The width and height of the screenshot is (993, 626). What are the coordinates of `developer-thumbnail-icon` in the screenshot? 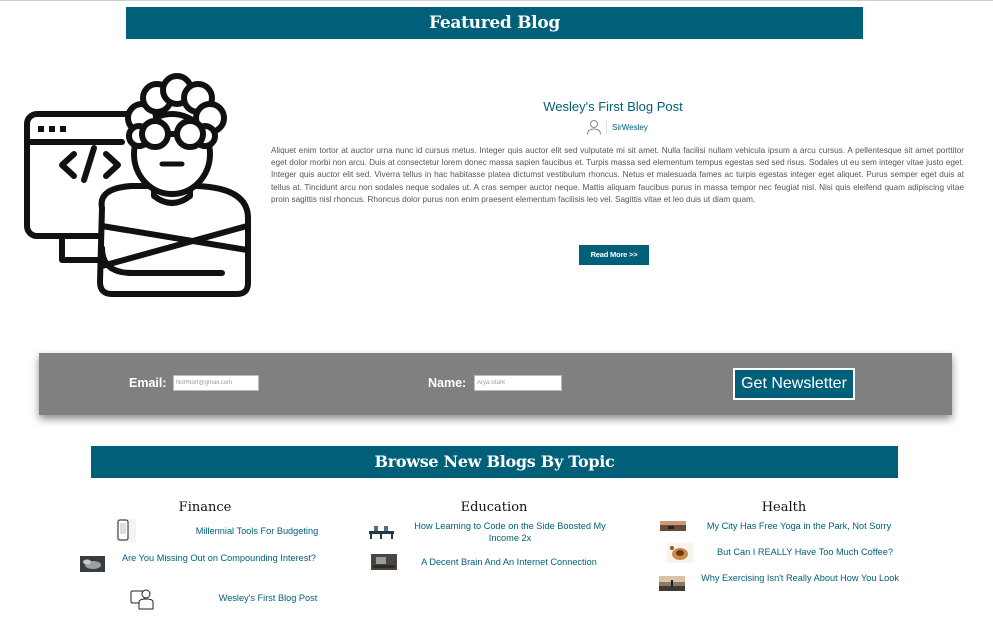 It's located at (142, 598).